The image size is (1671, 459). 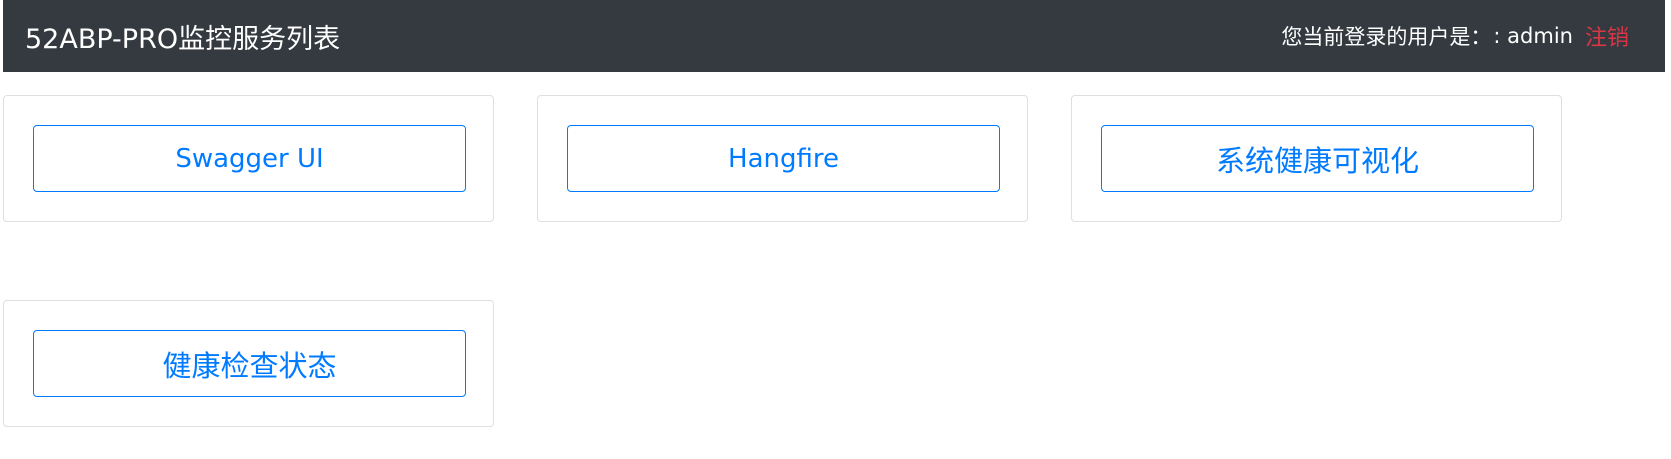 I want to click on health-visualization-button: 系统健康可视化, so click(x=1317, y=158).